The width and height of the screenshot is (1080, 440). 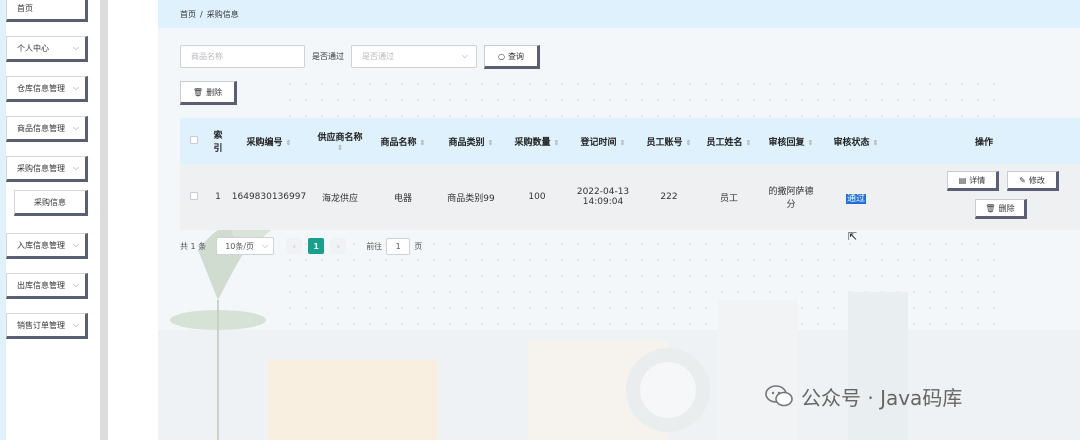 I want to click on cell-category: 商品类别99, so click(x=471, y=197).